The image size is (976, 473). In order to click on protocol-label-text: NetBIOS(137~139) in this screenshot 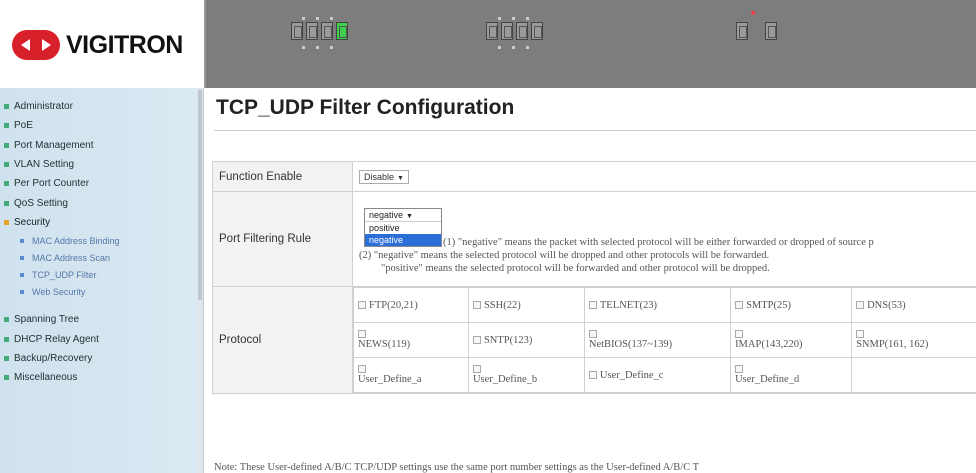, I will do `click(630, 344)`.